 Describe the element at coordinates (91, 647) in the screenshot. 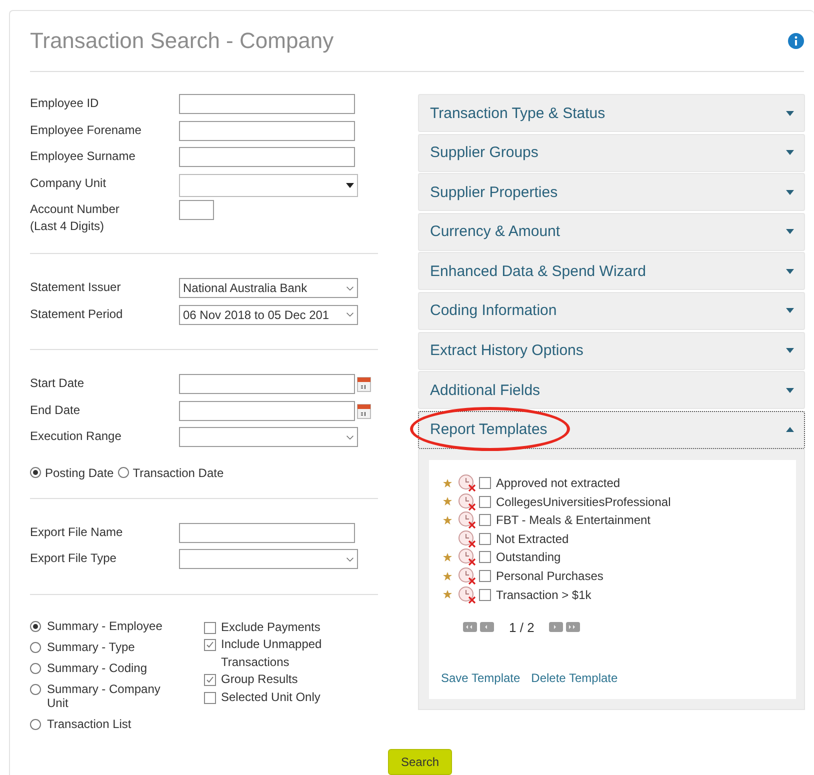

I see `radio-label: Summary - Type` at that location.